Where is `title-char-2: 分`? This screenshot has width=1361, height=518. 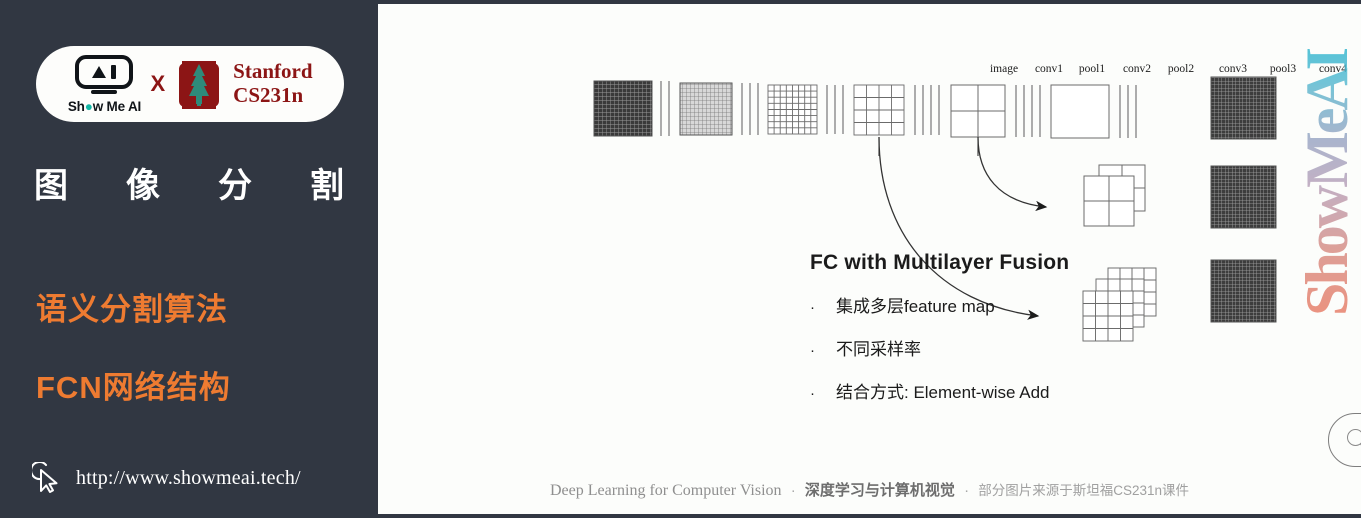 title-char-2: 分 is located at coordinates (235, 186).